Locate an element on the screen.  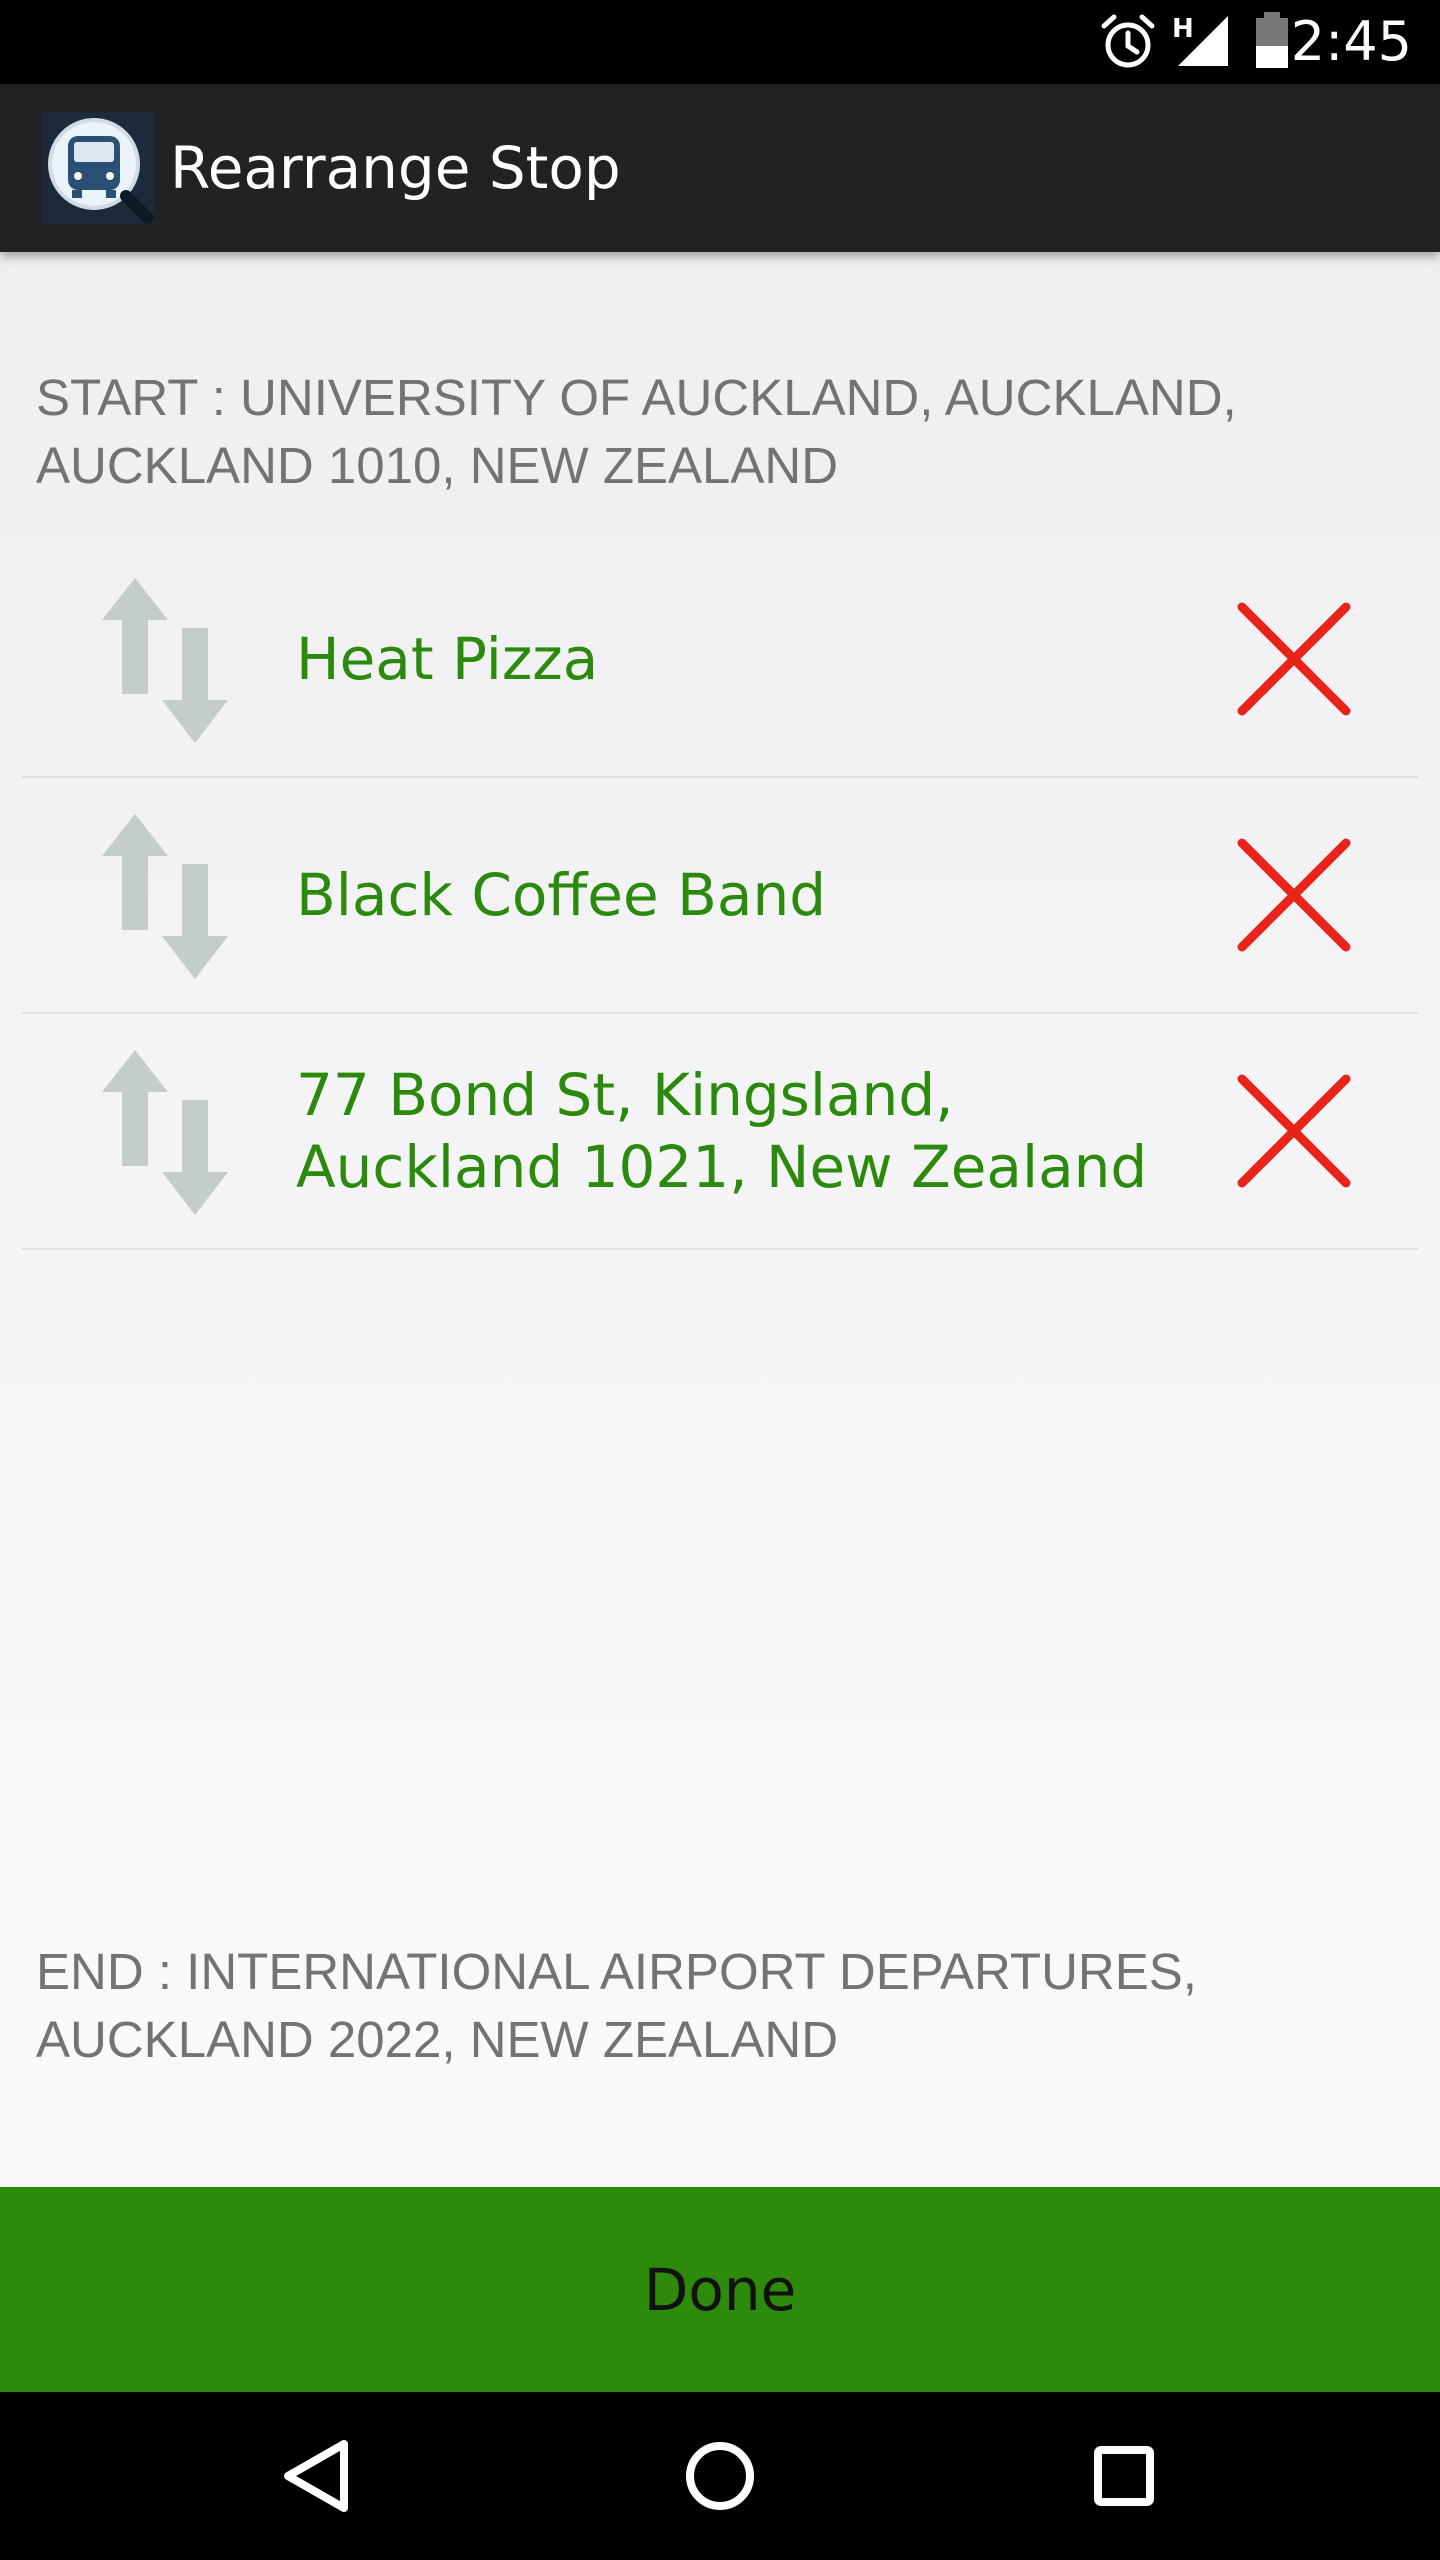
home-icon is located at coordinates (720, 2476).